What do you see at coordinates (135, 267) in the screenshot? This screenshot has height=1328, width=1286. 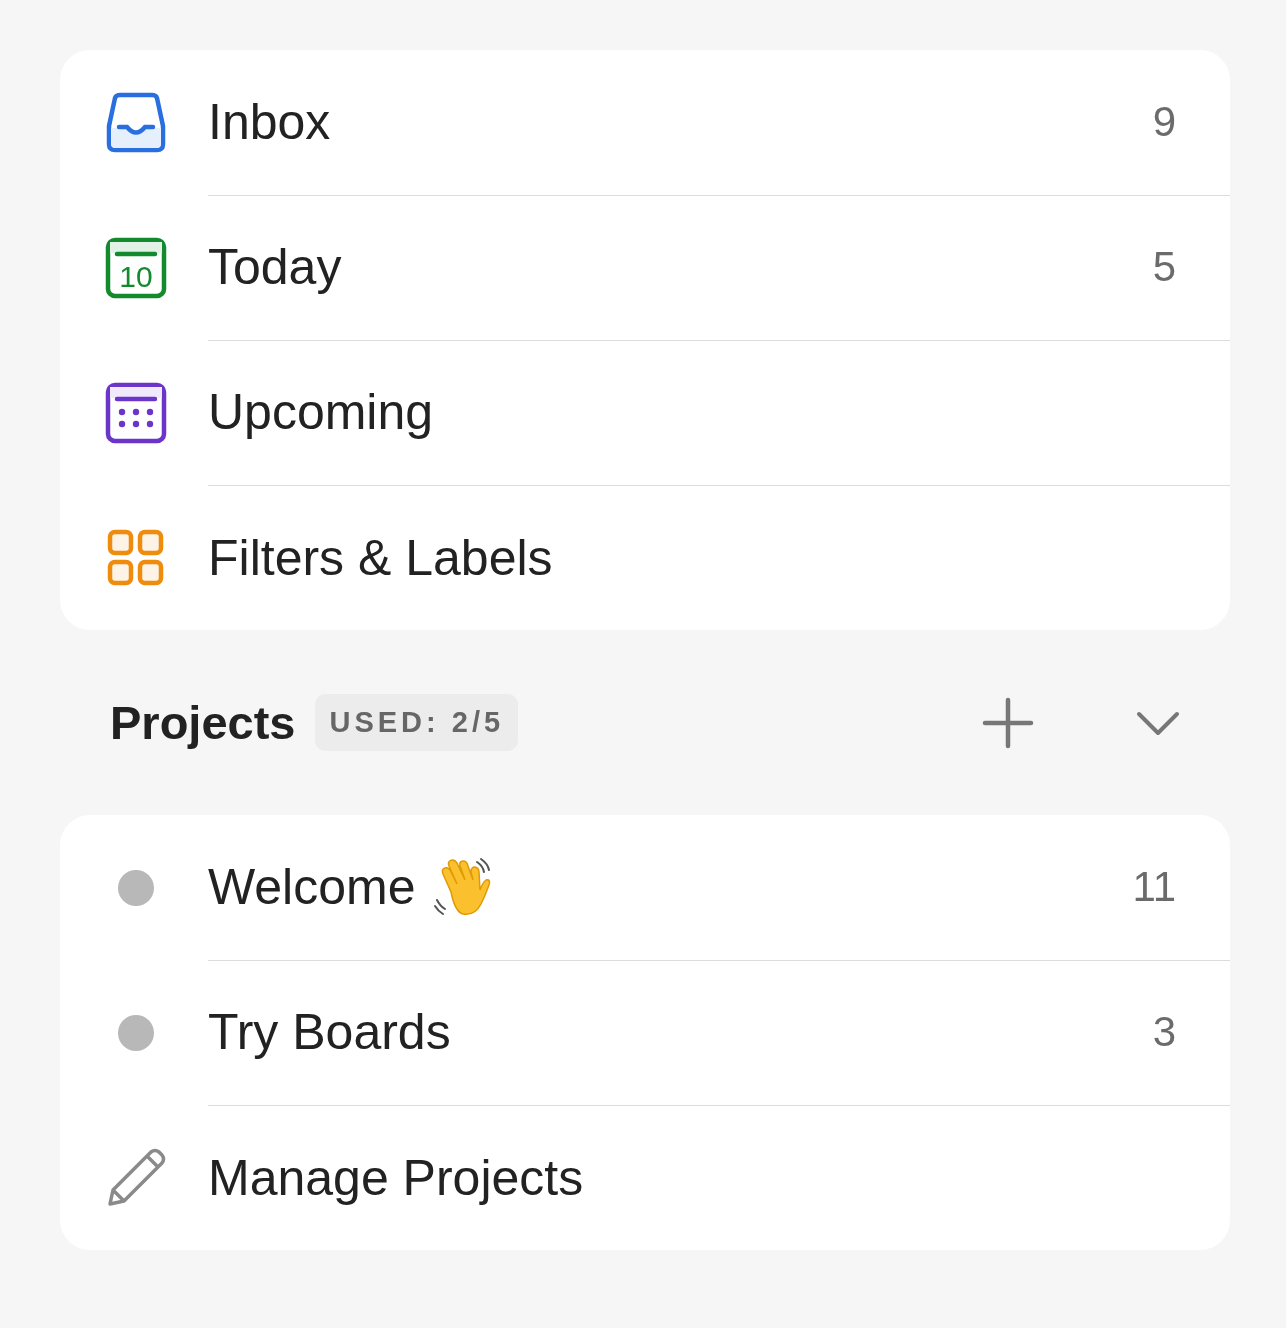 I see `calendar-icon: 10` at bounding box center [135, 267].